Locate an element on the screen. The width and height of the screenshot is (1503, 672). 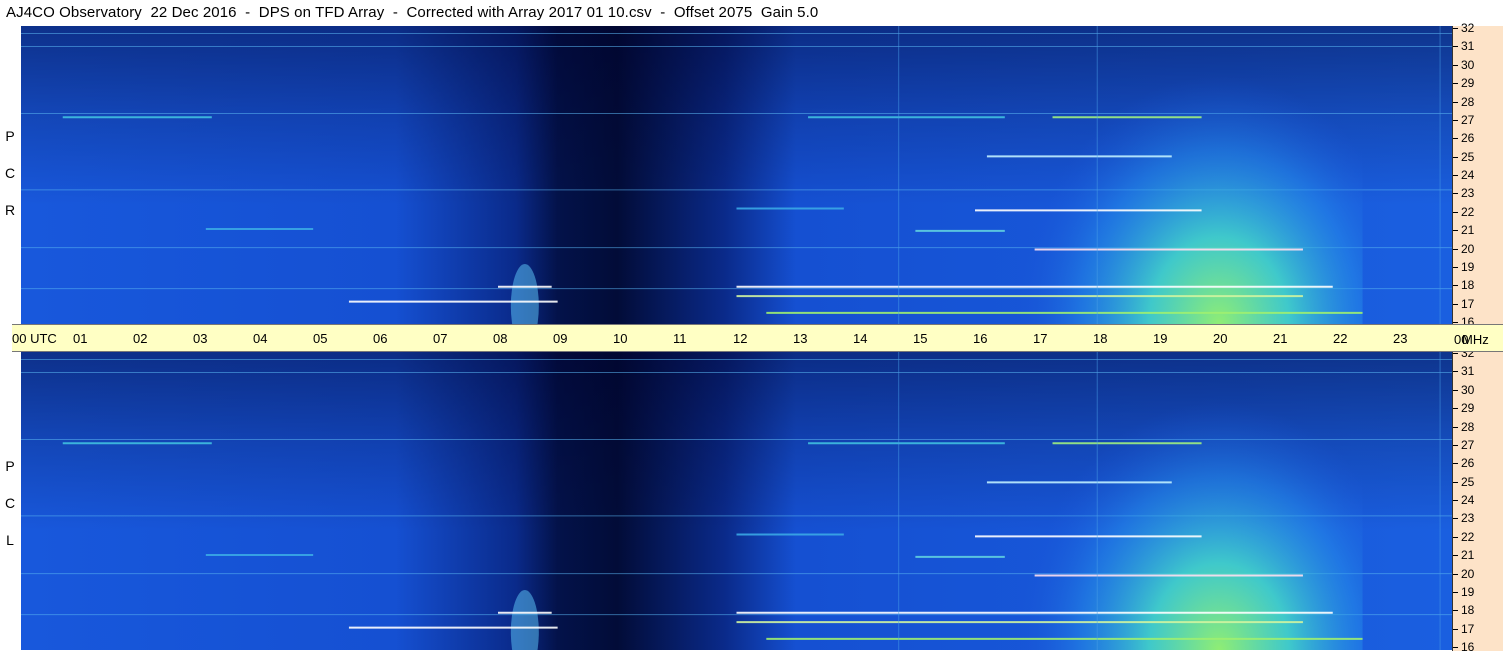
lcp-label: P C L is located at coordinates (10, 503).